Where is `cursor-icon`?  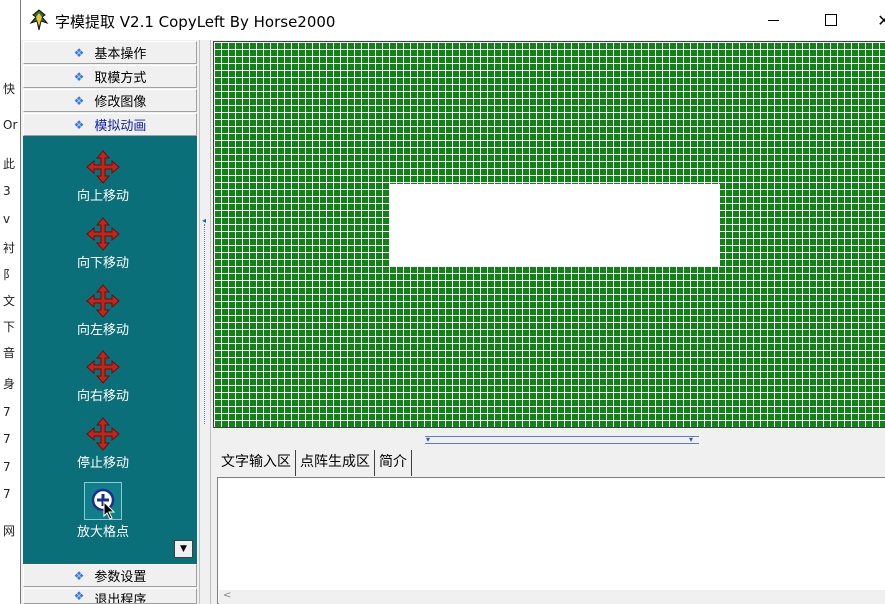
cursor-icon is located at coordinates (109, 510).